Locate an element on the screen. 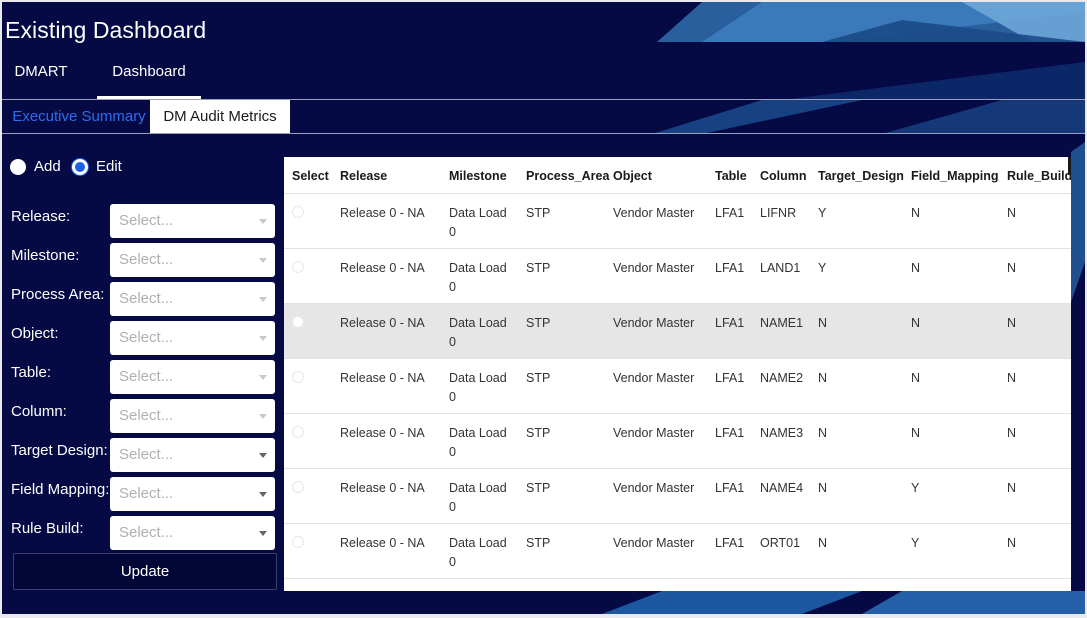 This screenshot has width=1087, height=618. nav-tab-dmart: DMART is located at coordinates (41, 78).